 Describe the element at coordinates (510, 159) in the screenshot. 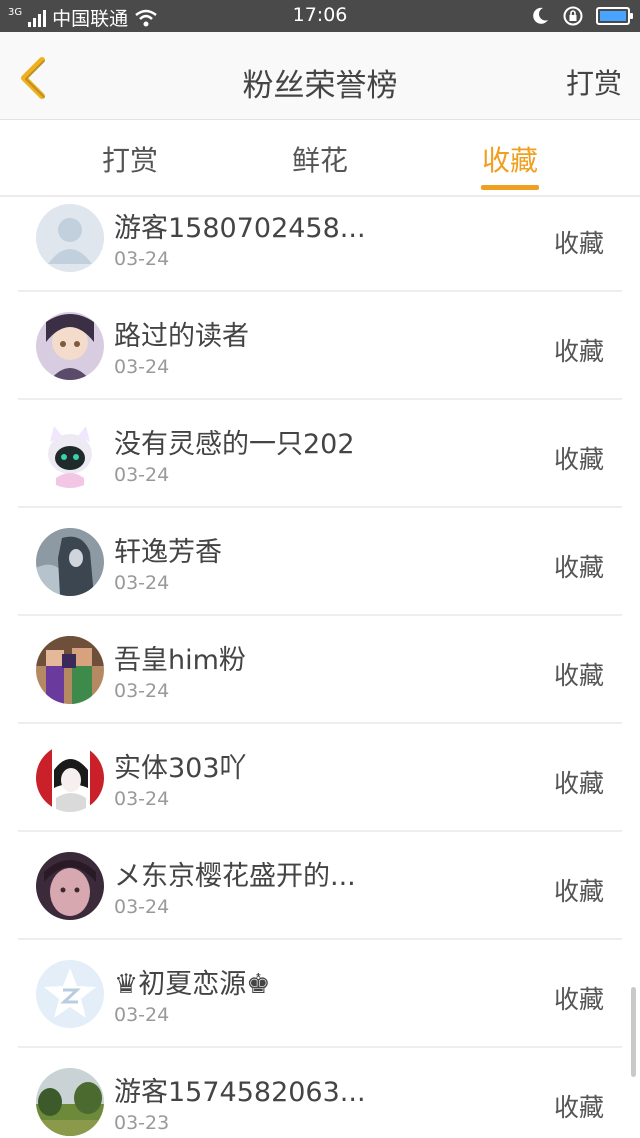

I see `tab-favorites: 收藏` at that location.